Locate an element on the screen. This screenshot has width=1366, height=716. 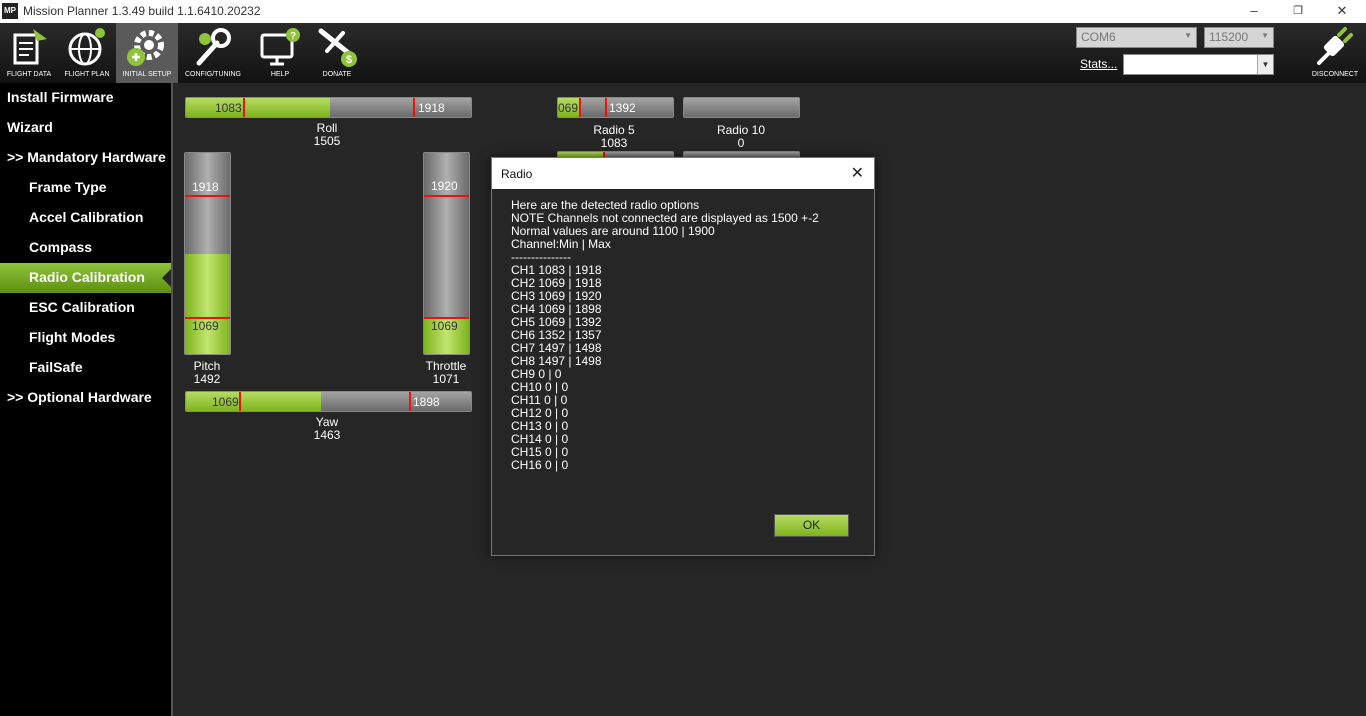
donate-button: $ DONATE is located at coordinates (337, 53).